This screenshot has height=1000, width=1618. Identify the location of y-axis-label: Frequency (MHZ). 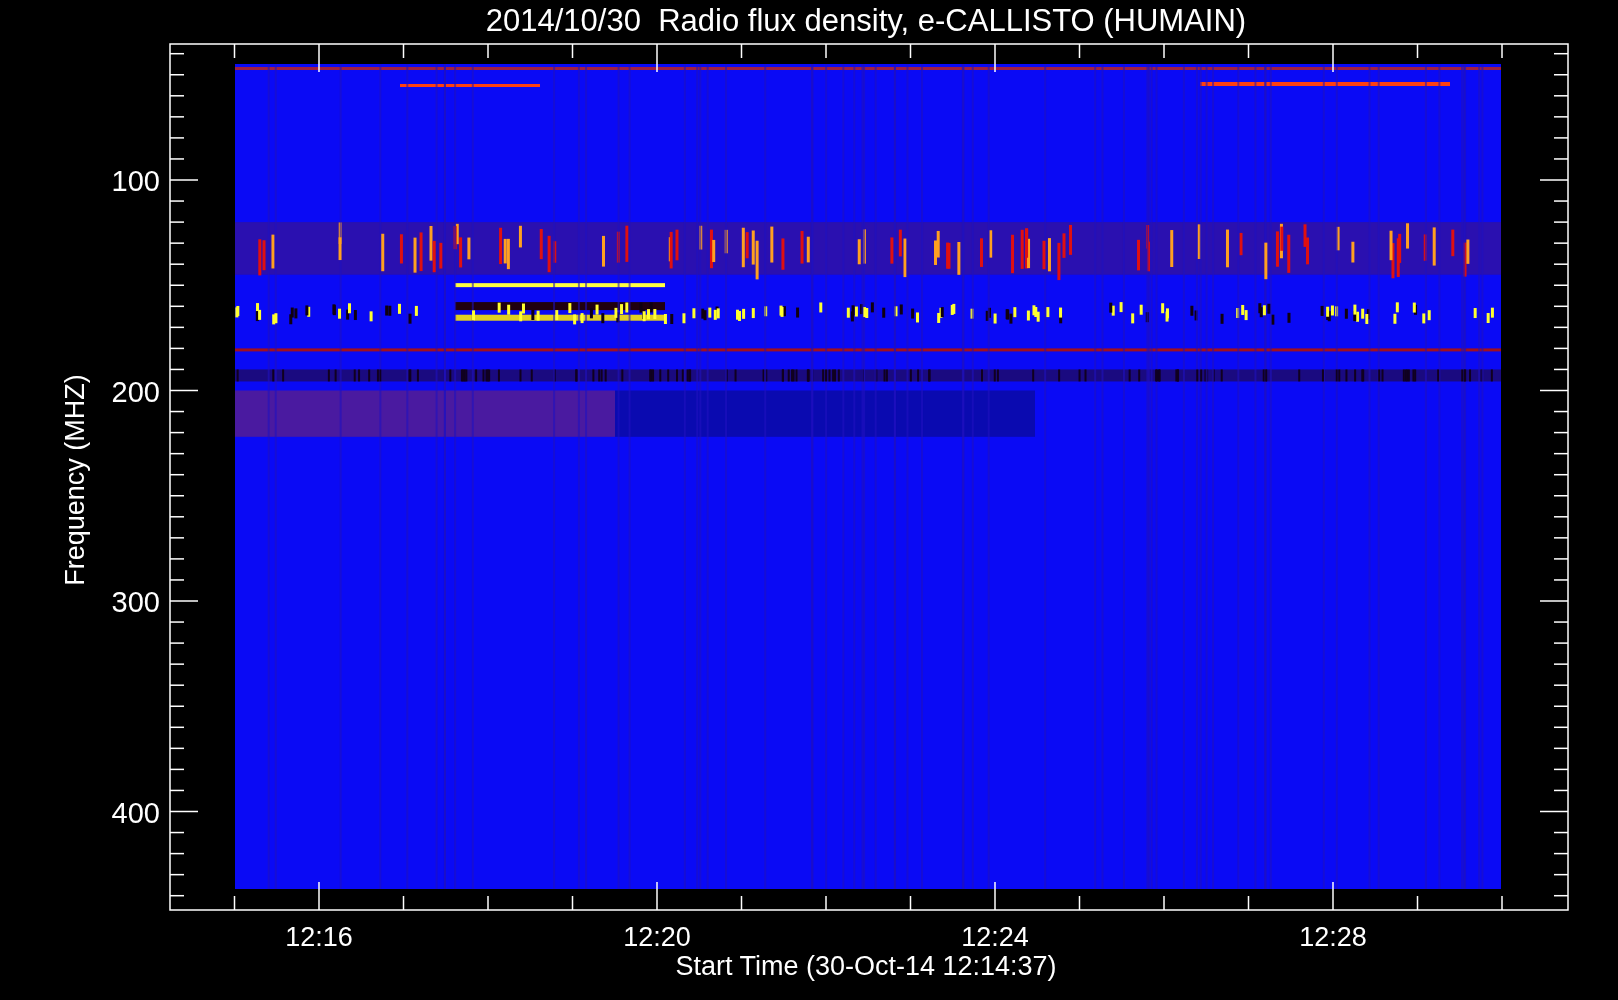
(75, 480).